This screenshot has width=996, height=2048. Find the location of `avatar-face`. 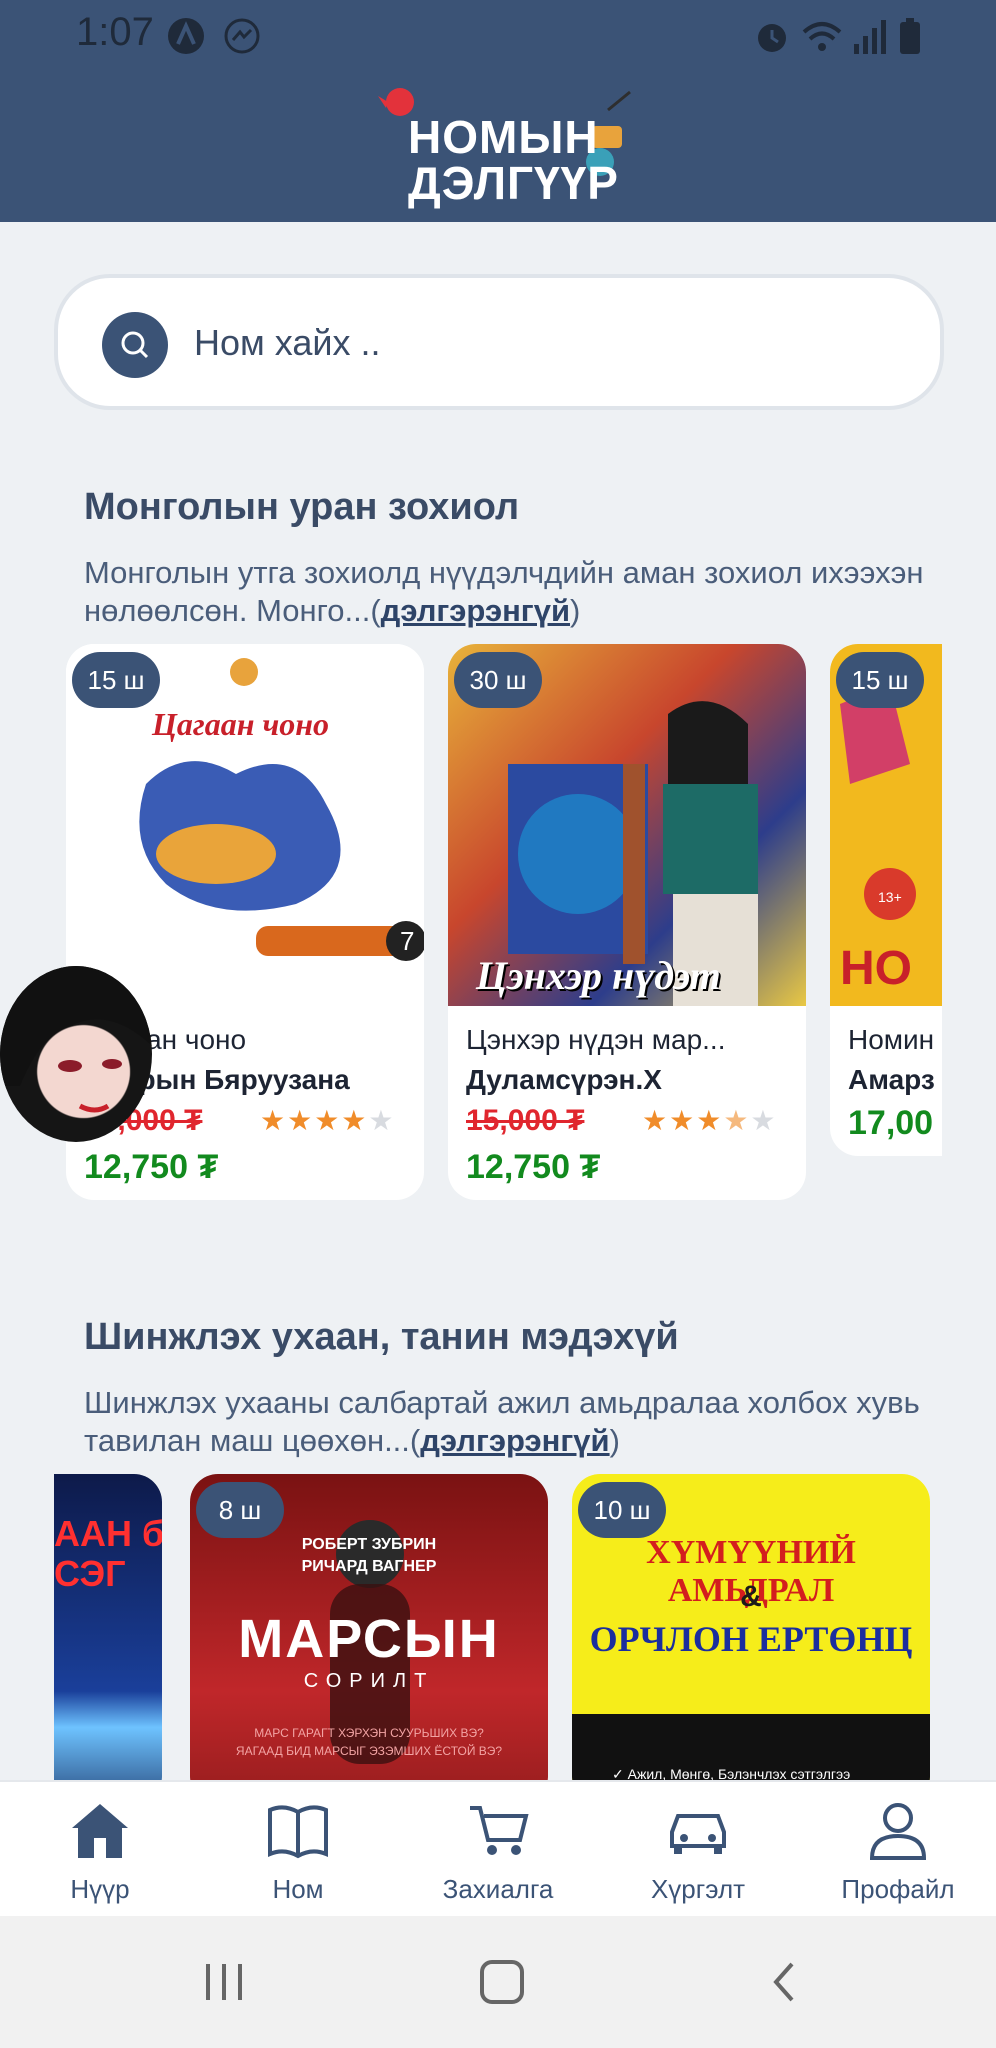

avatar-face is located at coordinates (76, 1039).